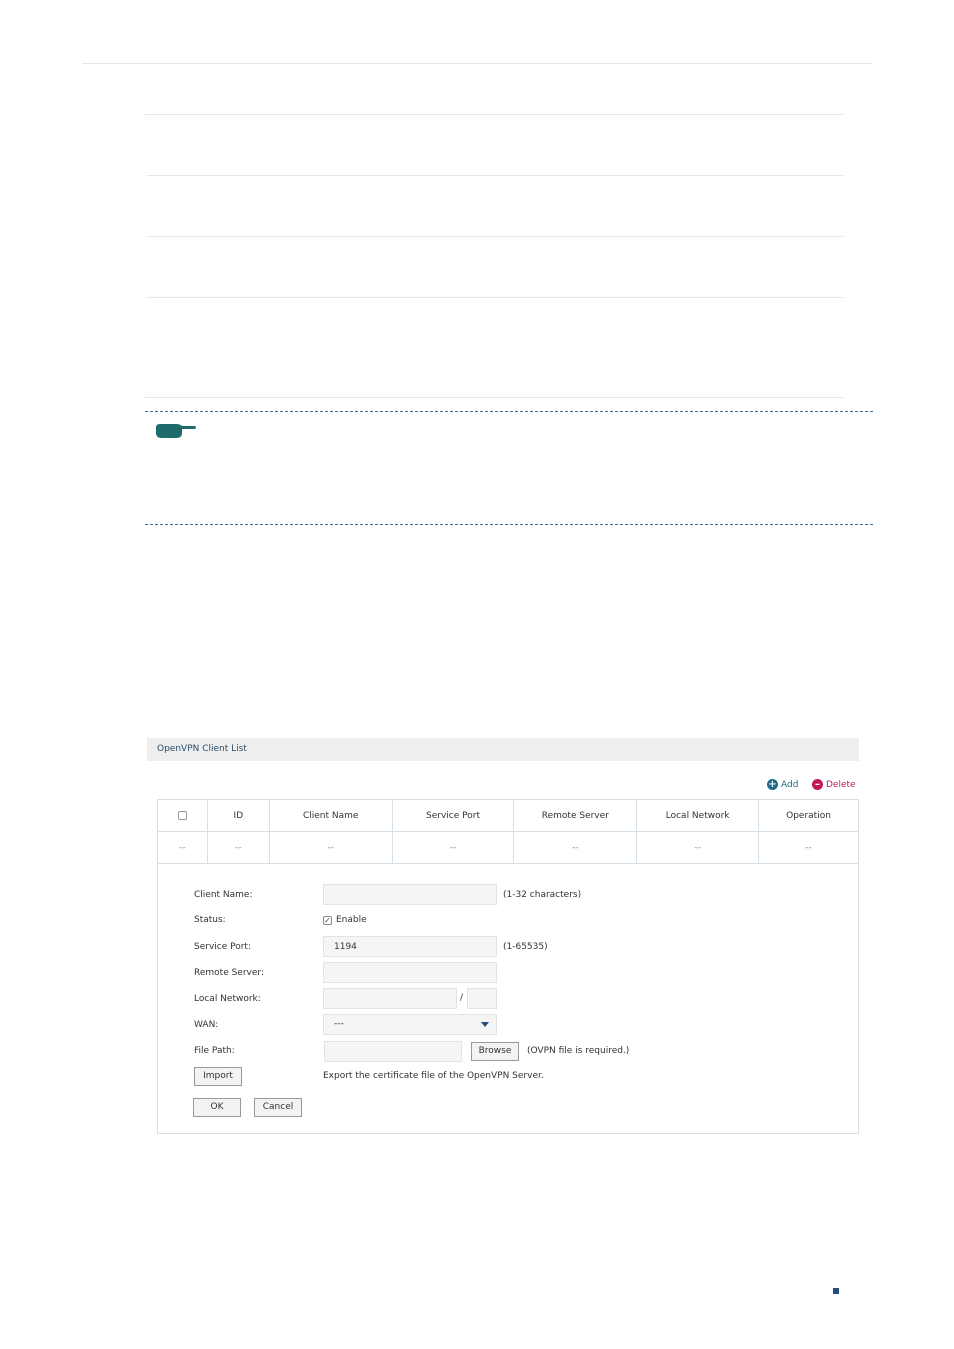 Image resolution: width=954 pixels, height=1349 pixels. What do you see at coordinates (836, 1291) in the screenshot?
I see `page-number-marker` at bounding box center [836, 1291].